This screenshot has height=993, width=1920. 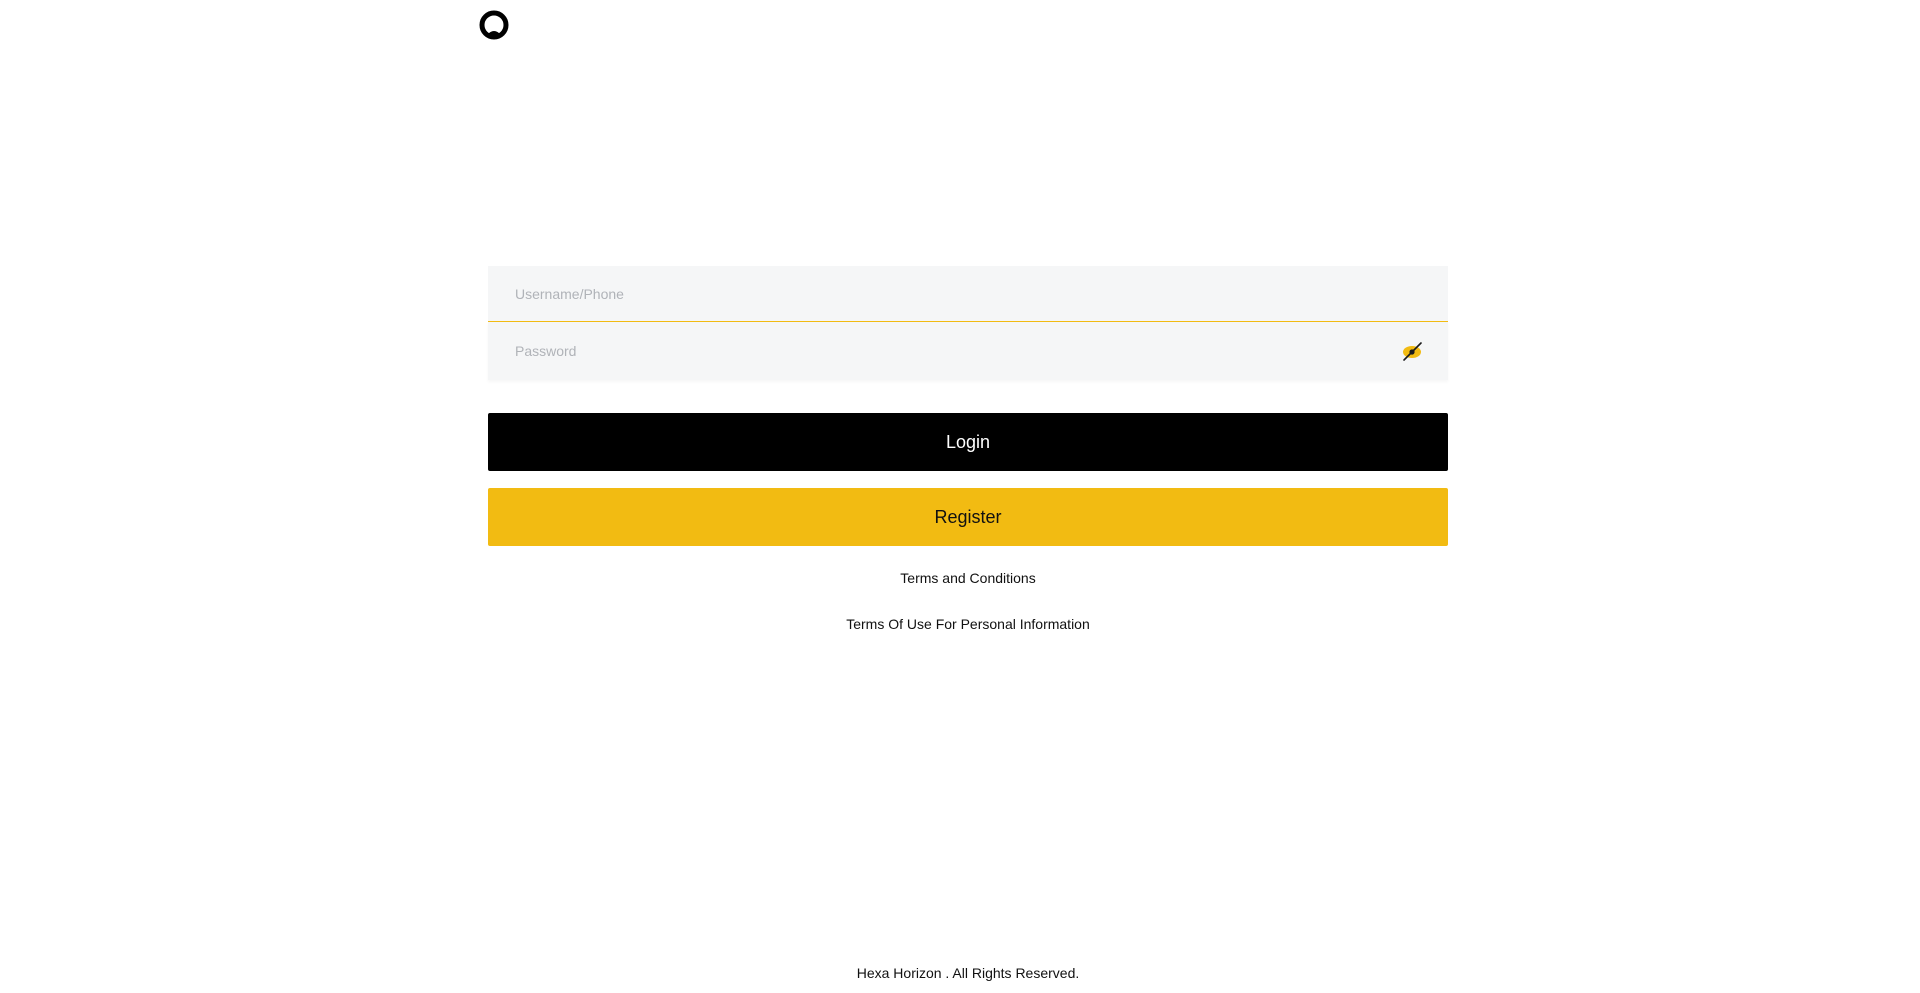 I want to click on footer-copyright: Hexa Horizon . All Rights Reserved., so click(x=968, y=973).